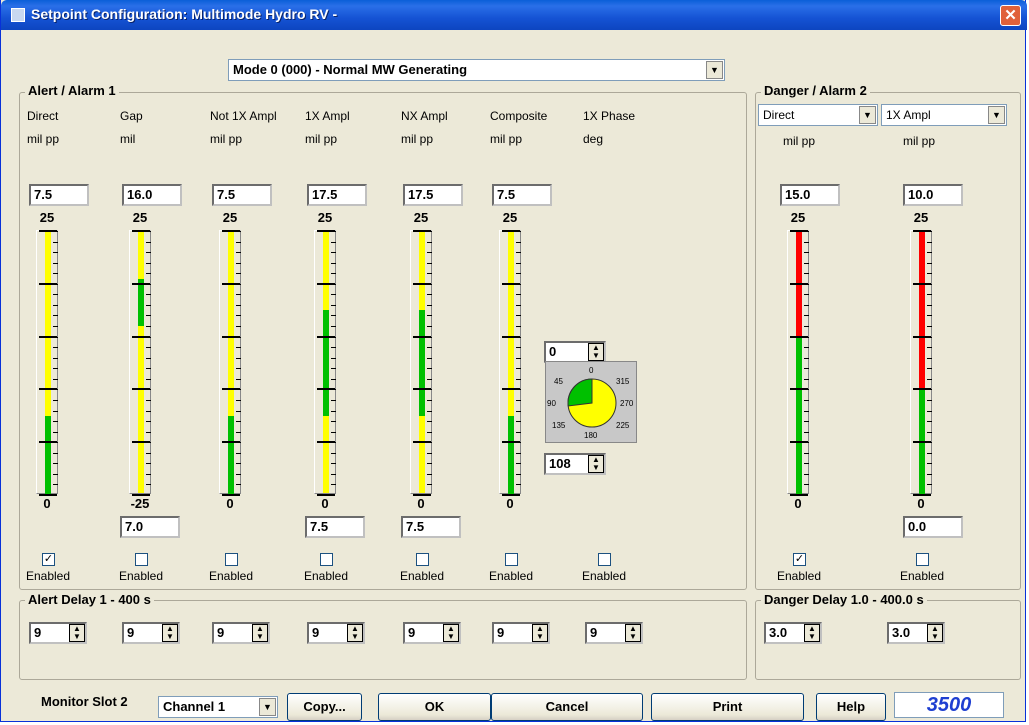 This screenshot has height=725, width=1029. Describe the element at coordinates (58, 633) in the screenshot. I see `alert-delay-spinner-0: 9 ▲ ▼` at that location.